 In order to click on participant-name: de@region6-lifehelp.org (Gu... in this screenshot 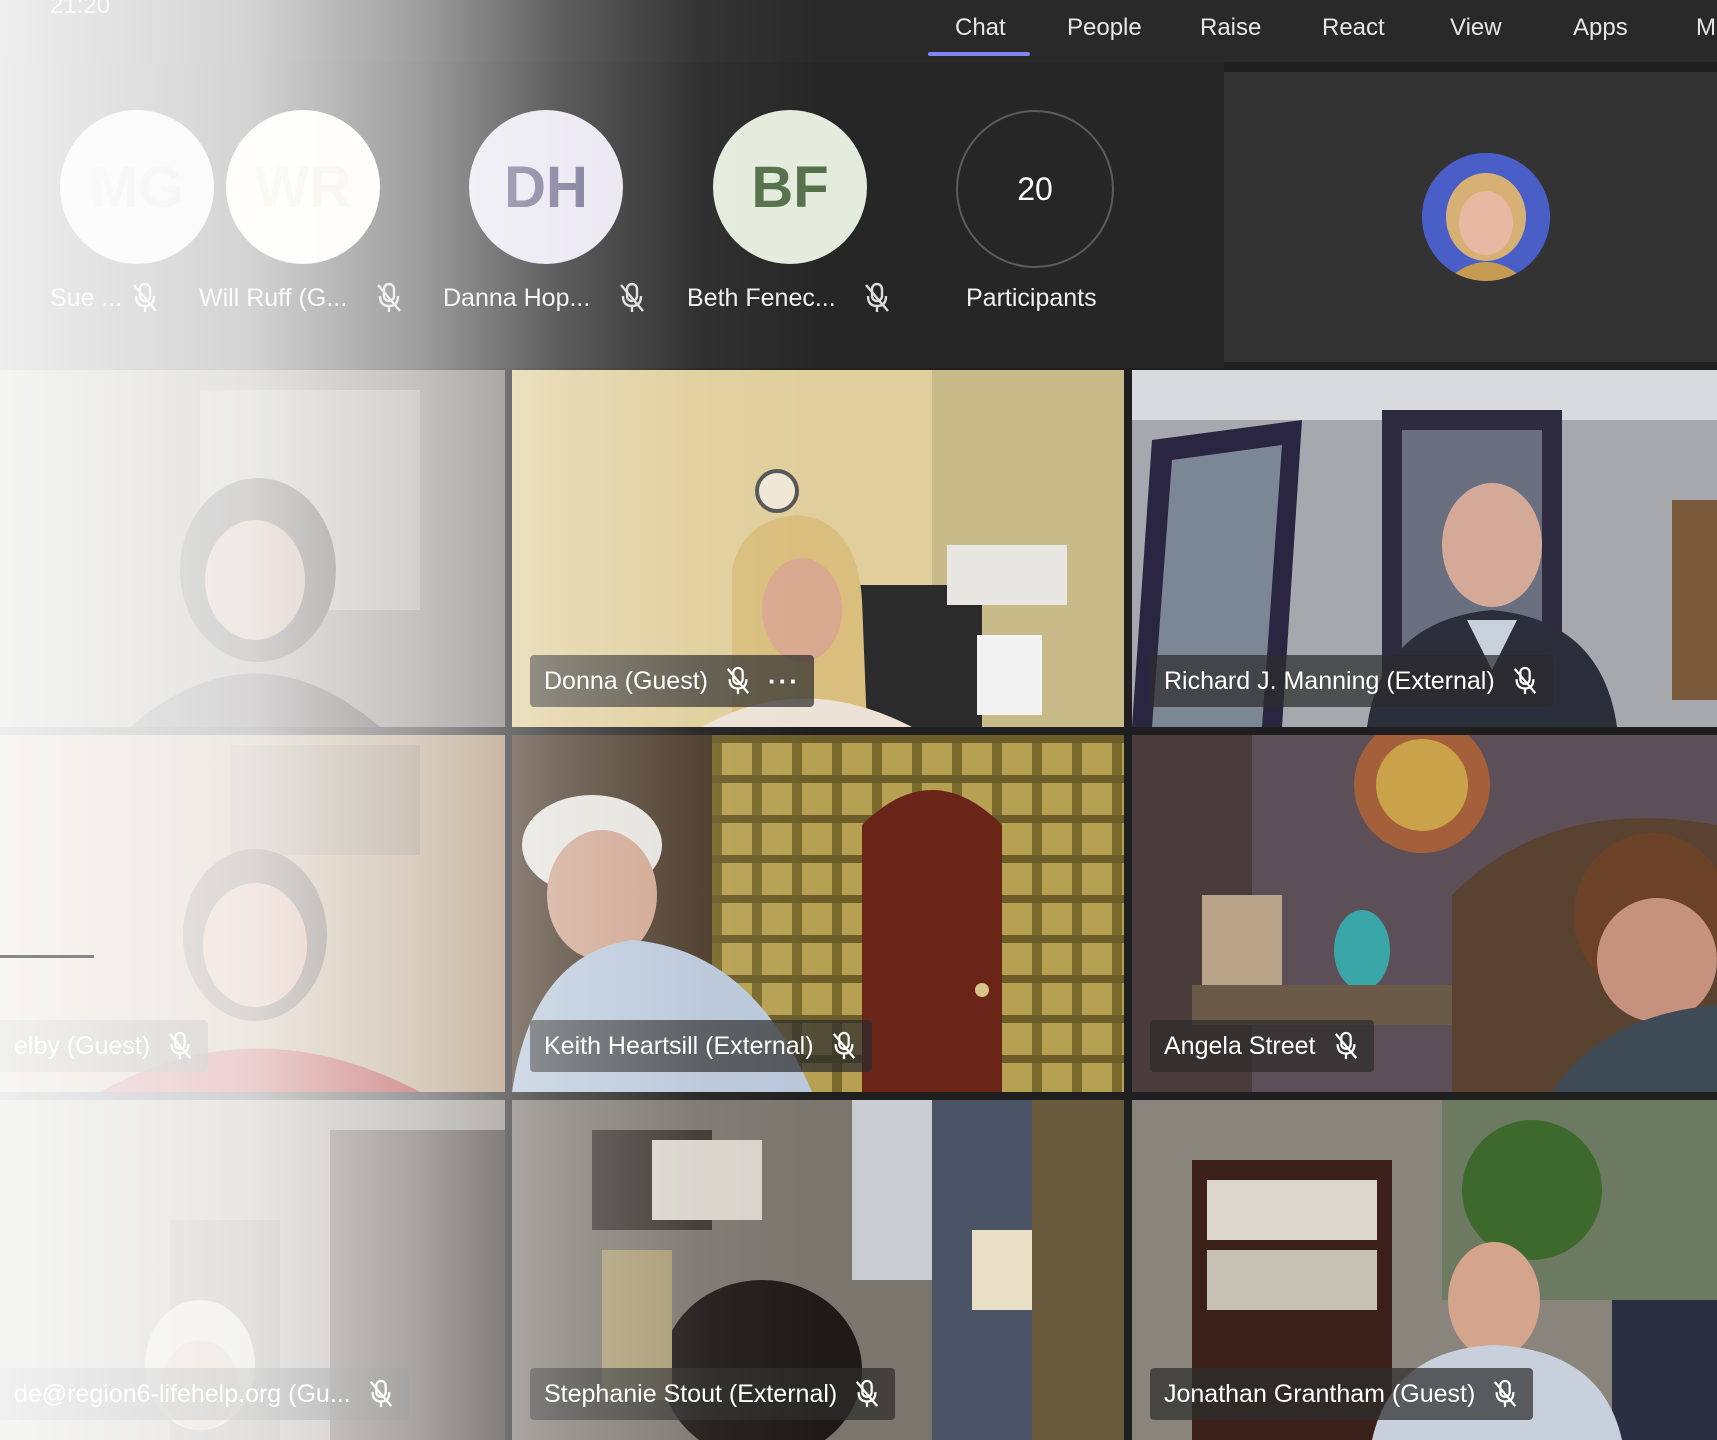, I will do `click(182, 1393)`.